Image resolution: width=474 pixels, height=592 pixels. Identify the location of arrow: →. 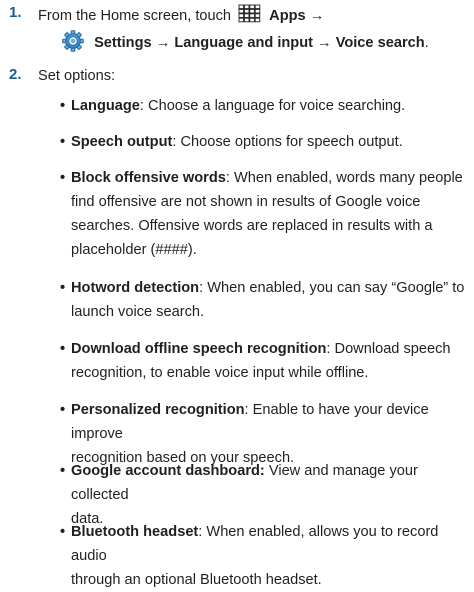
(317, 16).